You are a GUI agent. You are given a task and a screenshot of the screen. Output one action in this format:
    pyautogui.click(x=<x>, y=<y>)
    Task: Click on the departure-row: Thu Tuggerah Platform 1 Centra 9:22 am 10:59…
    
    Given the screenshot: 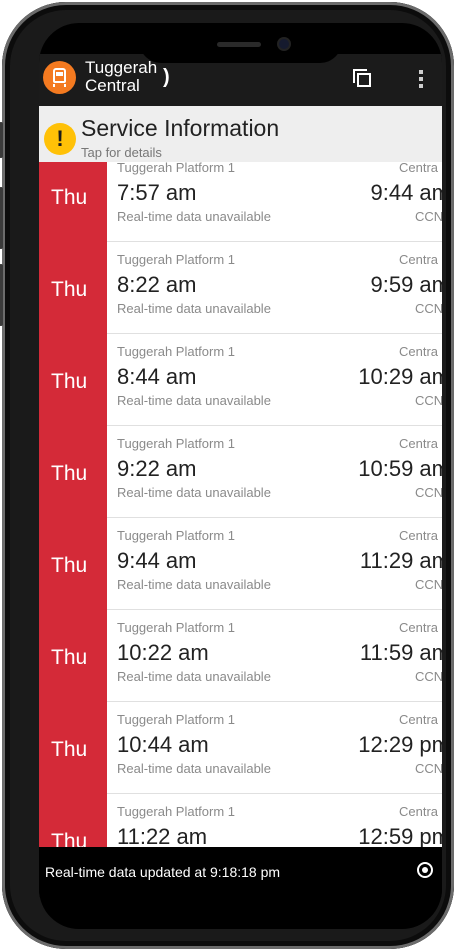 What is the action you would take?
    pyautogui.click(x=240, y=472)
    